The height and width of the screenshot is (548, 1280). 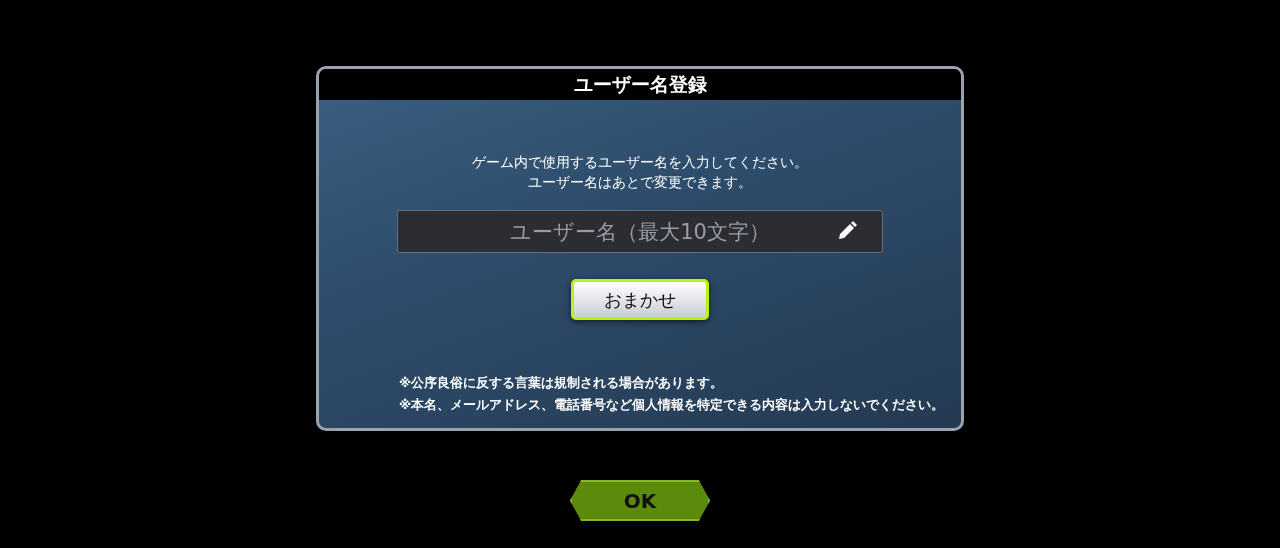 I want to click on dialog-title: ユーザー名登録, so click(x=640, y=84).